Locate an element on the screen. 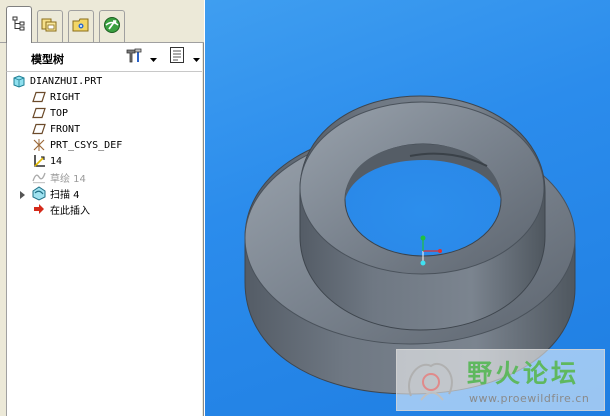 Image resolution: width=610 pixels, height=416 pixels. favorites-folder-icon is located at coordinates (81, 27).